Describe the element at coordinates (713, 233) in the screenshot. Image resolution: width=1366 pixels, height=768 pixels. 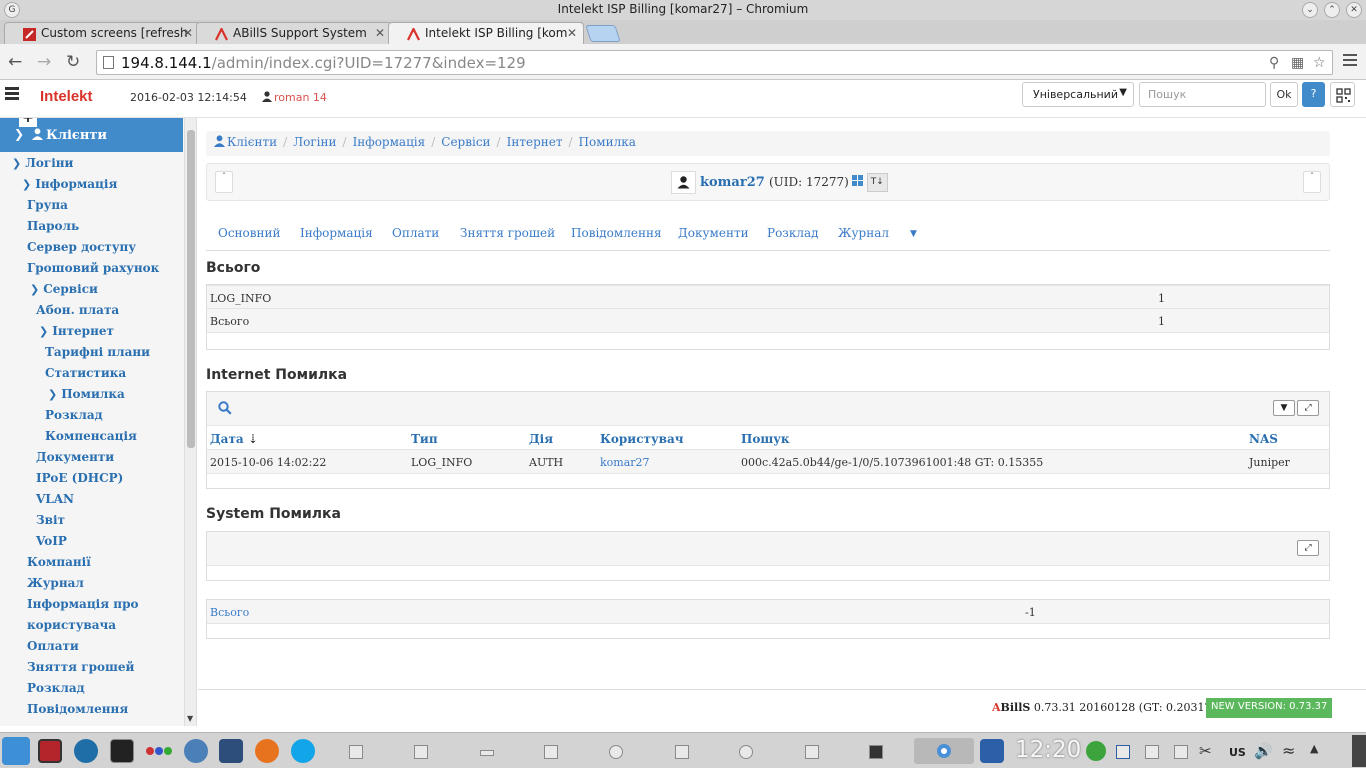
I see `tab-documents: Документи` at that location.